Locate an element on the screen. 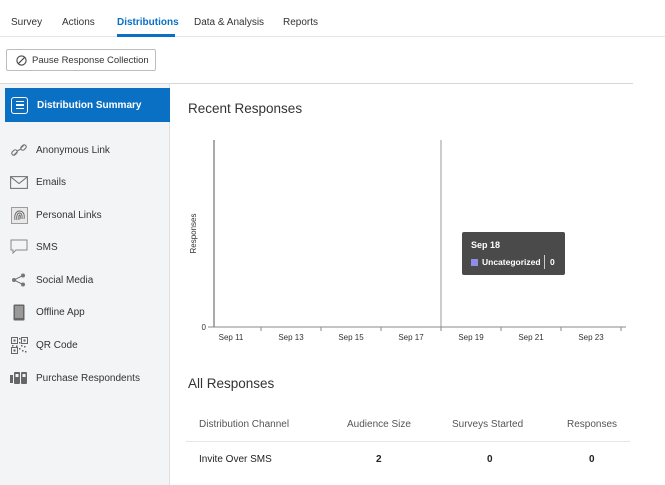 The image size is (665, 485). sidebar-item-label: Offline App is located at coordinates (60, 312).